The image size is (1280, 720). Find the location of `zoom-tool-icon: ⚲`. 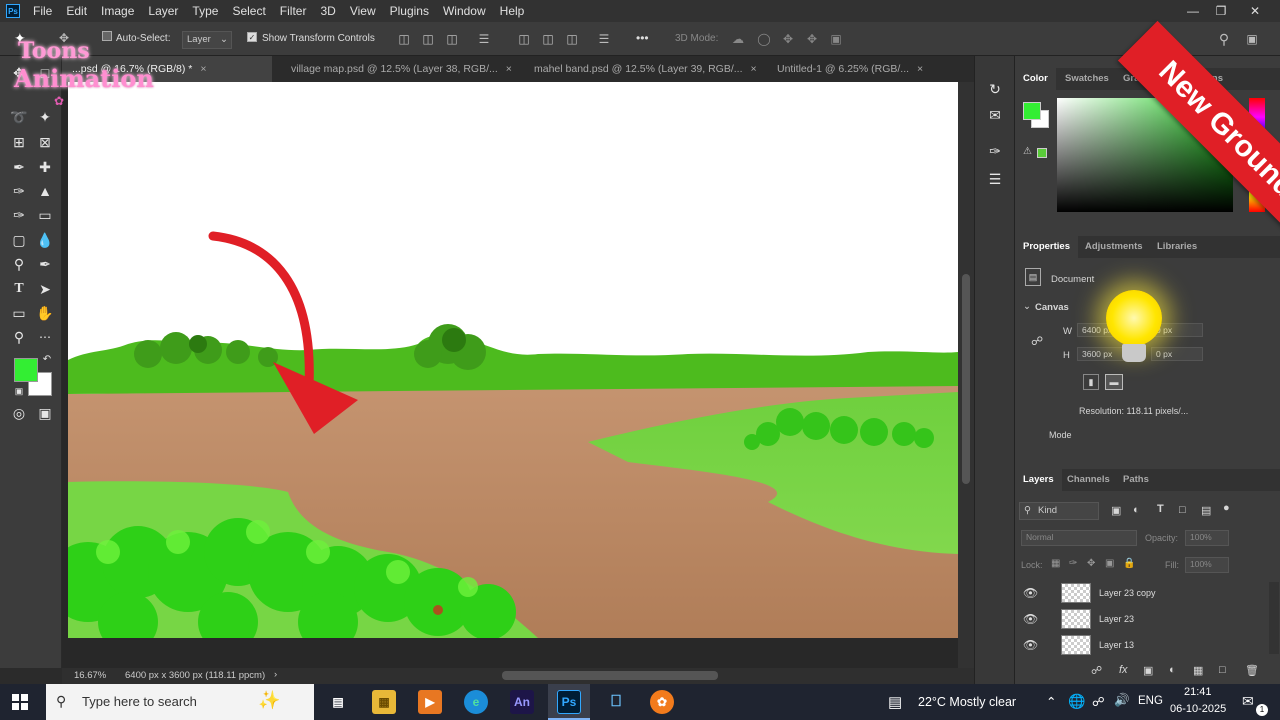

zoom-tool-icon: ⚲ is located at coordinates (19, 337).